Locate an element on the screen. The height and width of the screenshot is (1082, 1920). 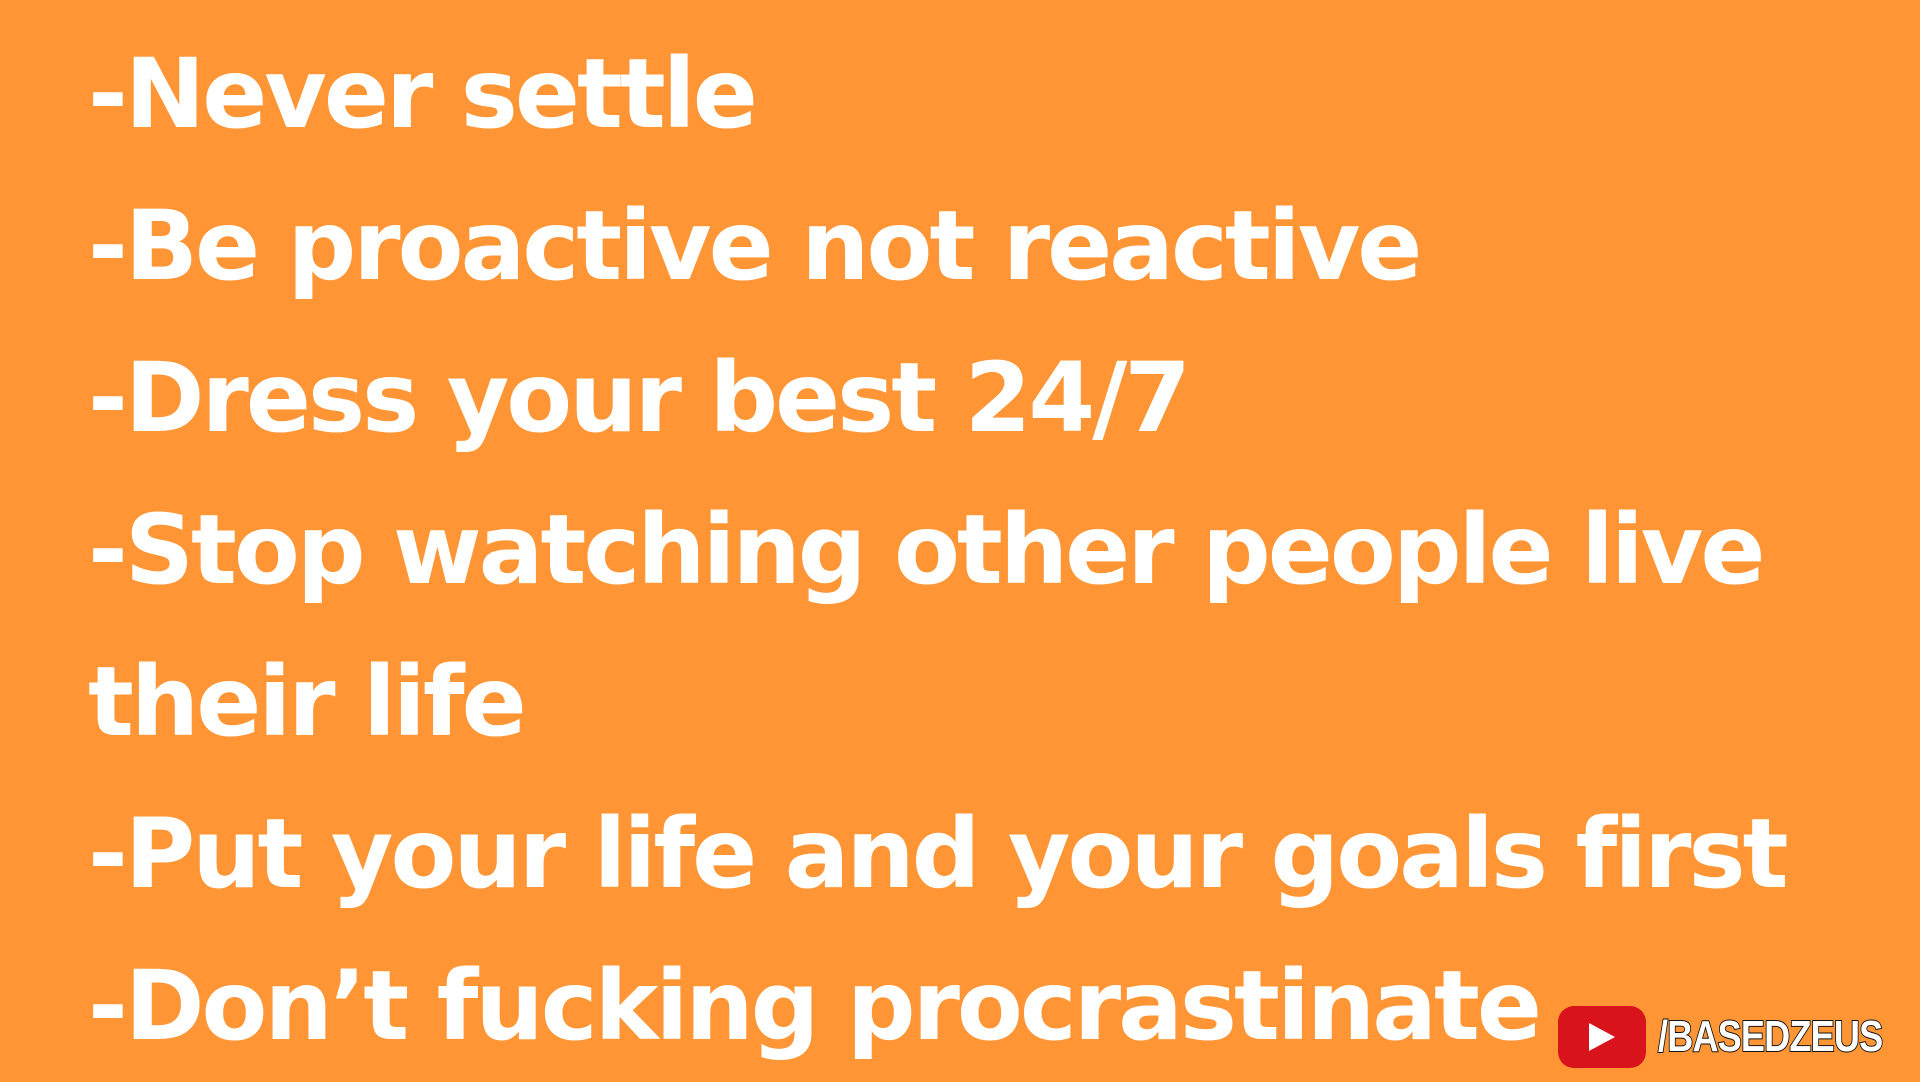
tip-stop-watching: -Stop watching other people live is located at coordinates (926, 550).